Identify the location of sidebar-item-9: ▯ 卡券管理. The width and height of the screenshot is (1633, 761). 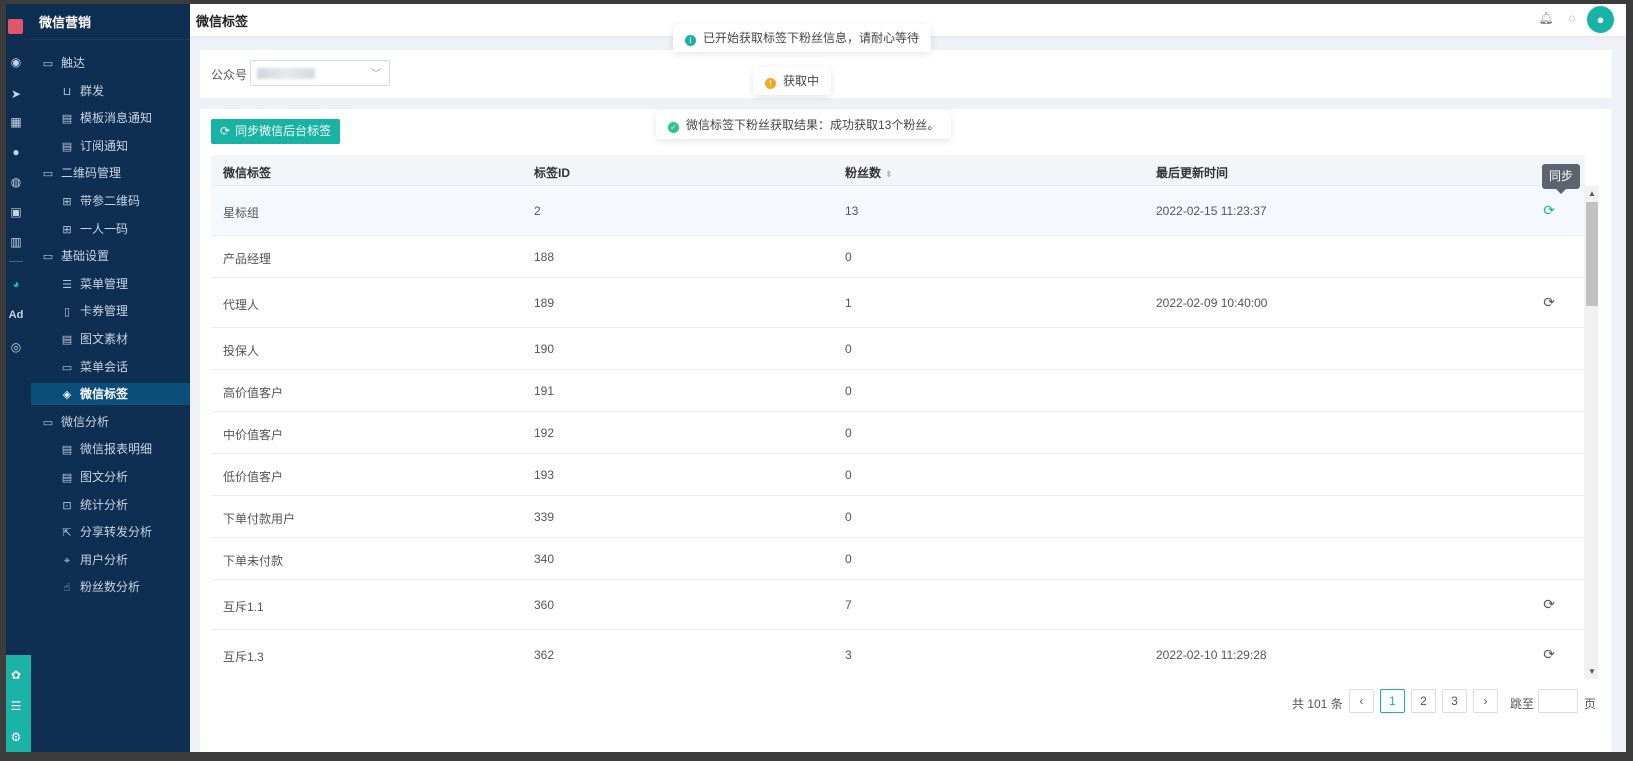
(110, 311).